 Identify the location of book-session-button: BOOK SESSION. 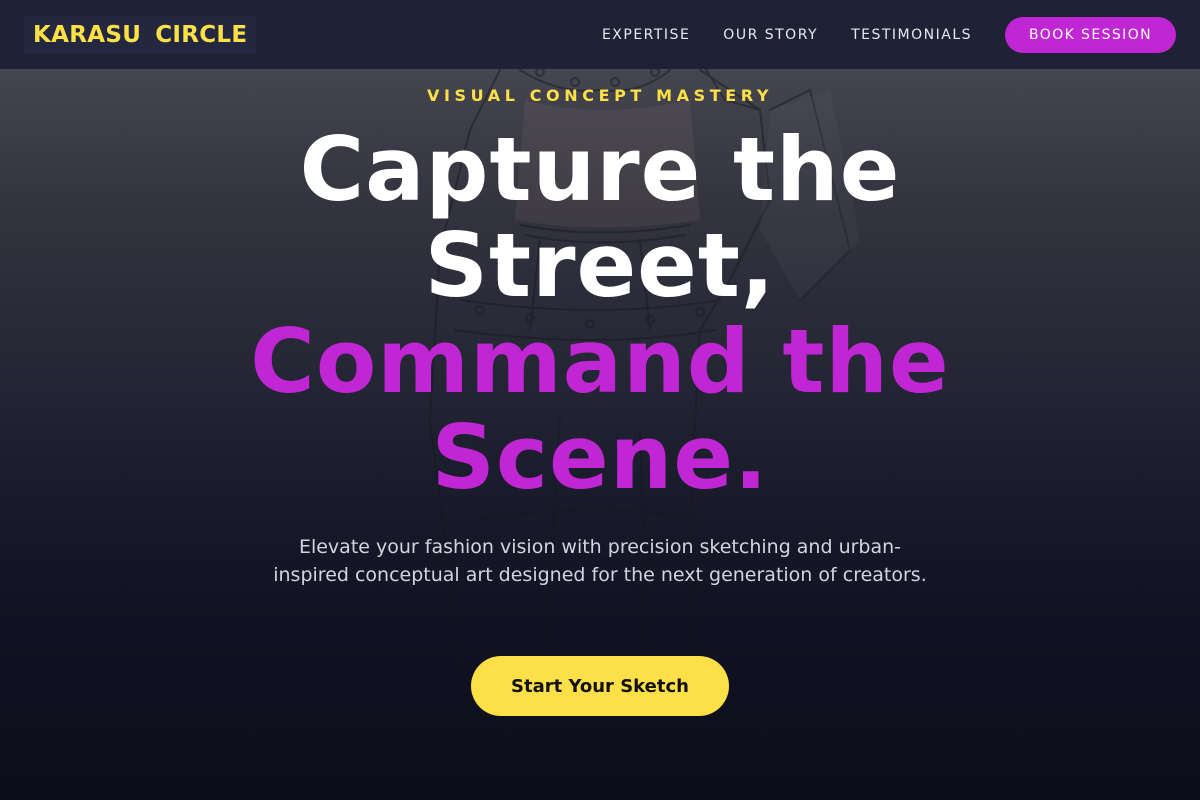
(1090, 34).